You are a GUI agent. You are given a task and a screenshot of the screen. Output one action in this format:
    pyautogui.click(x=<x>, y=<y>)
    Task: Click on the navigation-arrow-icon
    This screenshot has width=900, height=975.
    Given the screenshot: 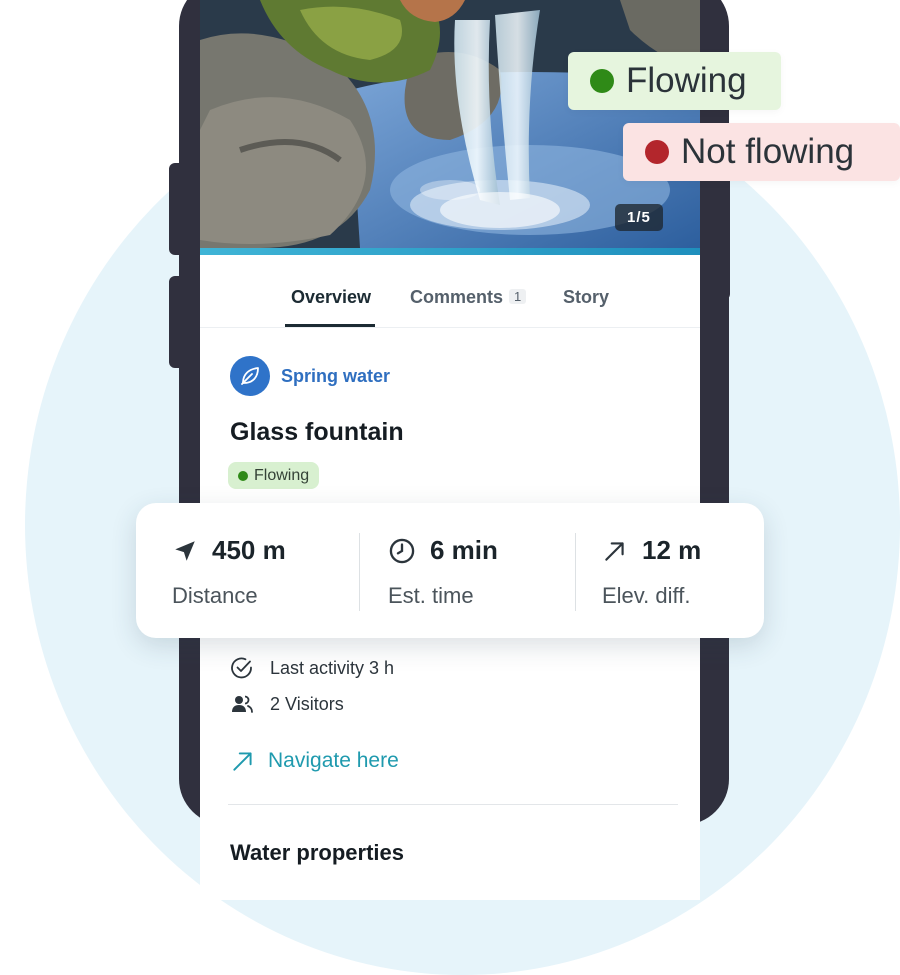 What is the action you would take?
    pyautogui.click(x=185, y=550)
    